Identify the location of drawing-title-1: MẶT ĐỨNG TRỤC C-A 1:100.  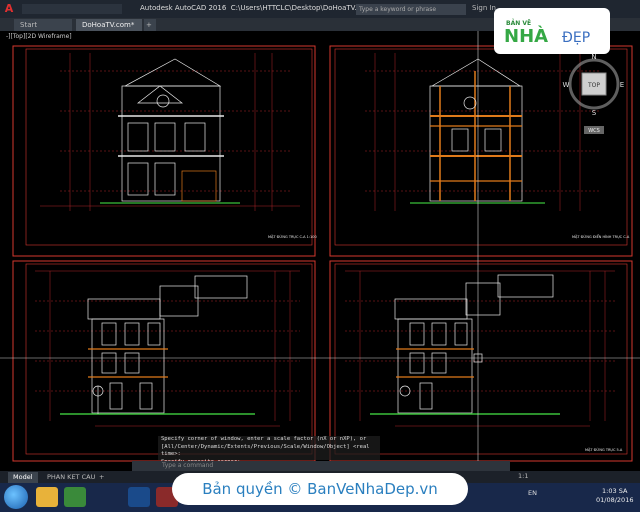
(292, 236).